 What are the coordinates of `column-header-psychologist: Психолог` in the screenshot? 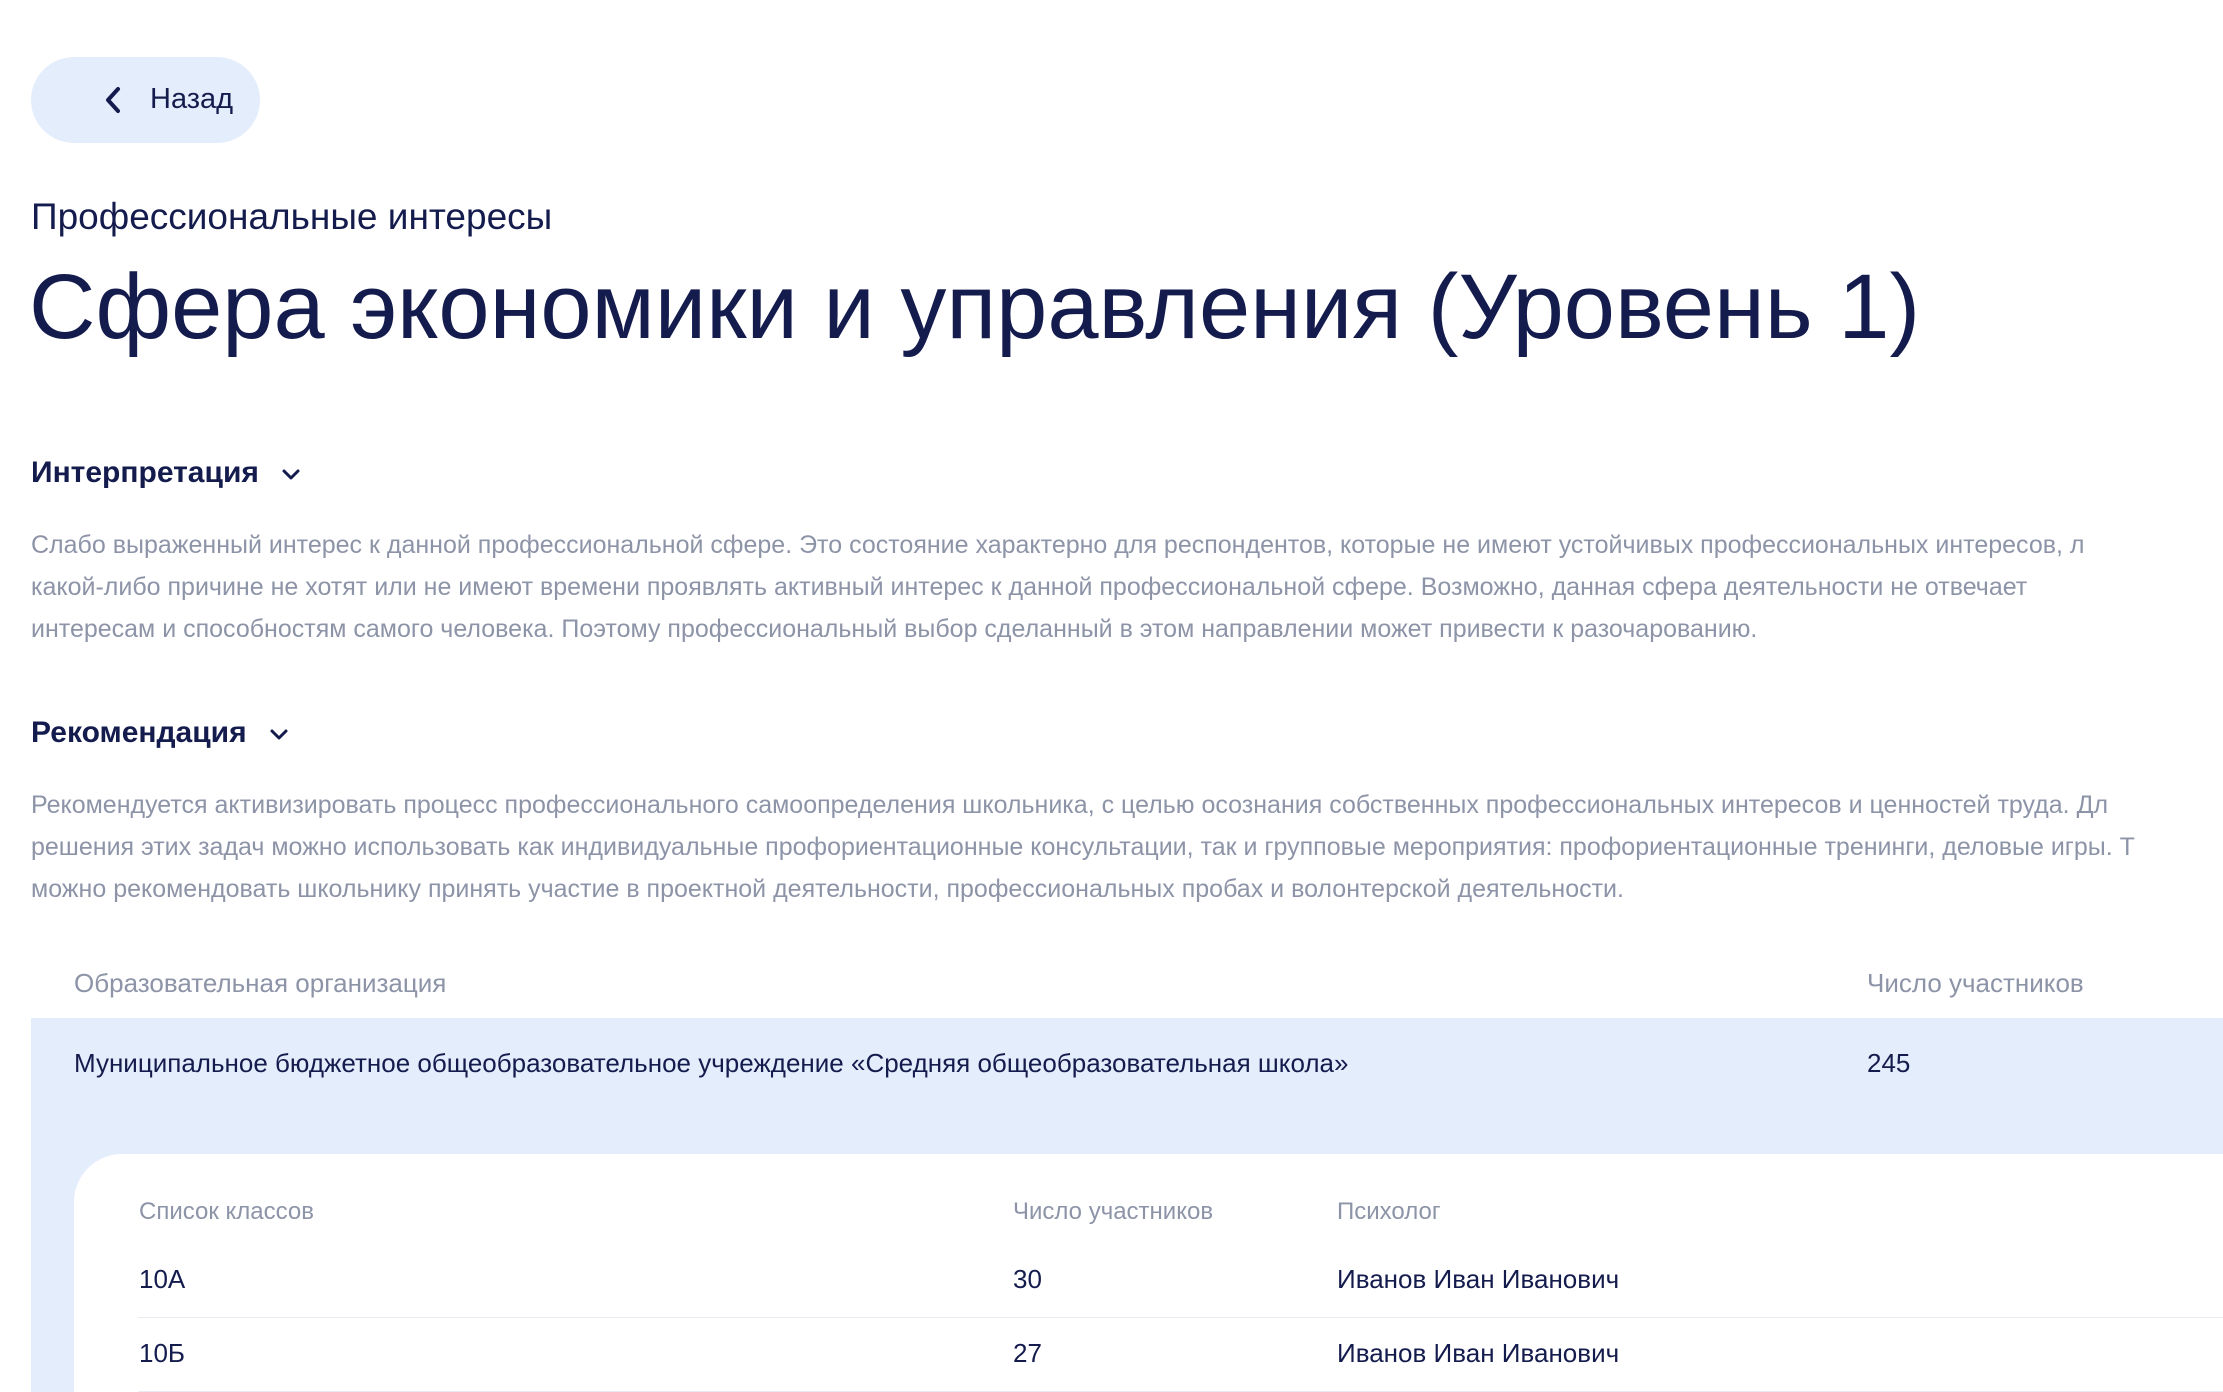 It's located at (1389, 1211).